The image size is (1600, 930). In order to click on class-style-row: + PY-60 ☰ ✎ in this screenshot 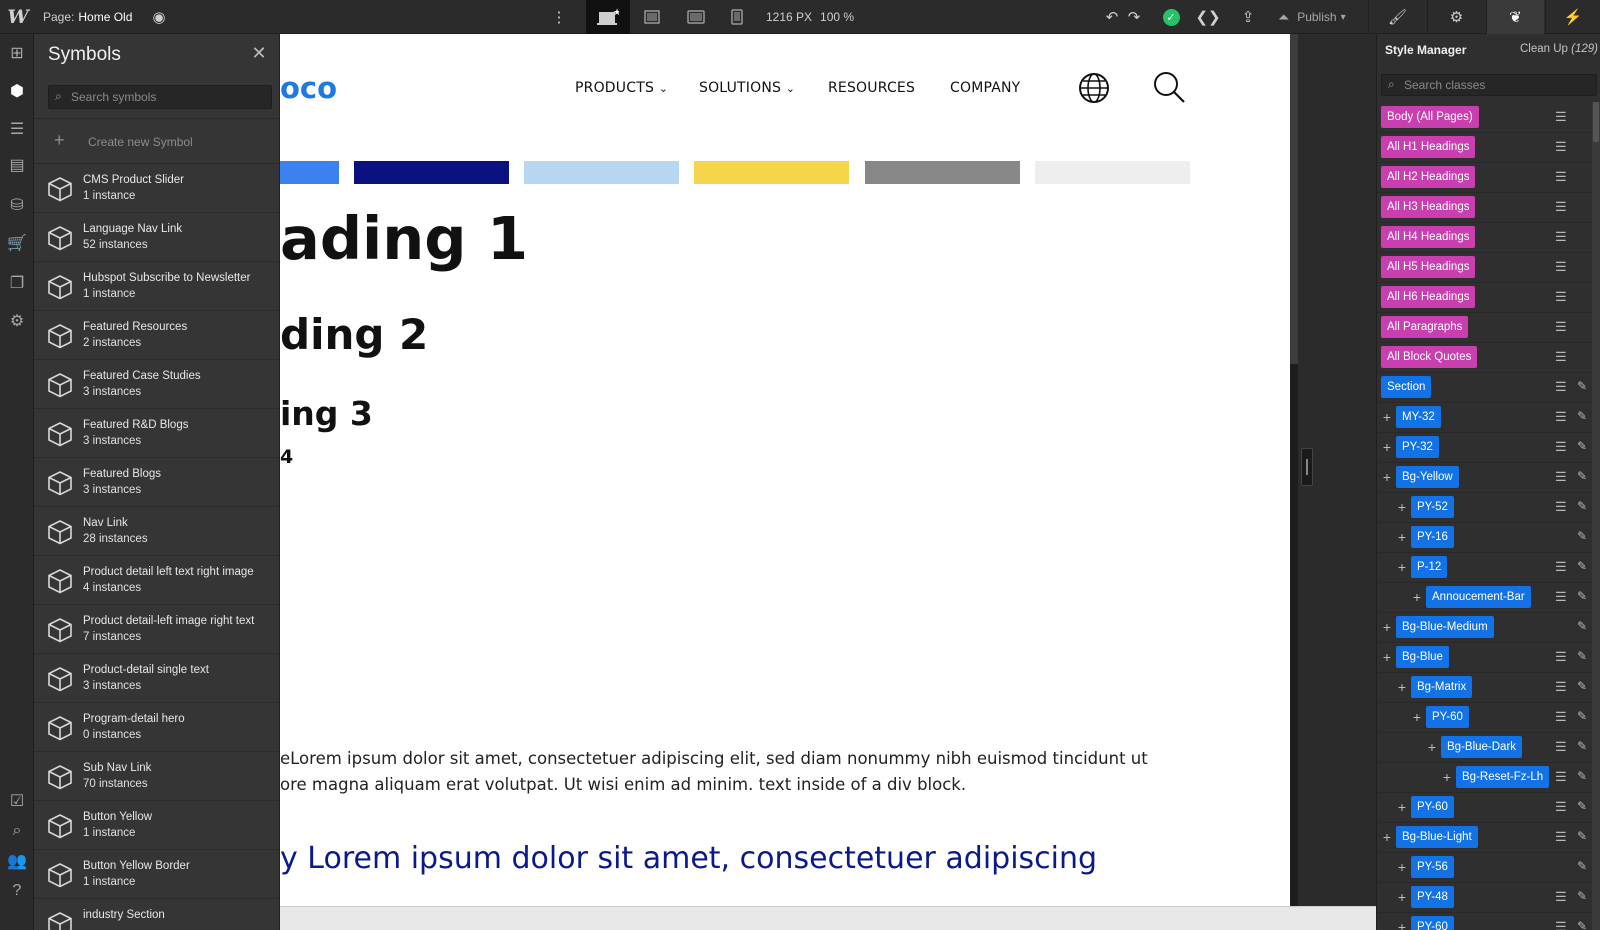, I will do `click(1488, 718)`.